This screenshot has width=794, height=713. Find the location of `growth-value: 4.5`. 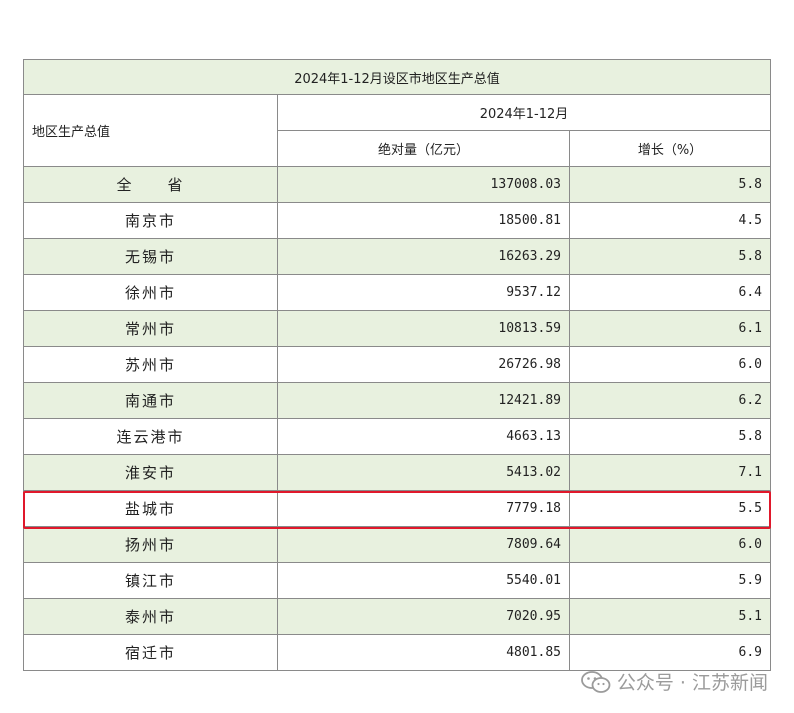

growth-value: 4.5 is located at coordinates (670, 220).